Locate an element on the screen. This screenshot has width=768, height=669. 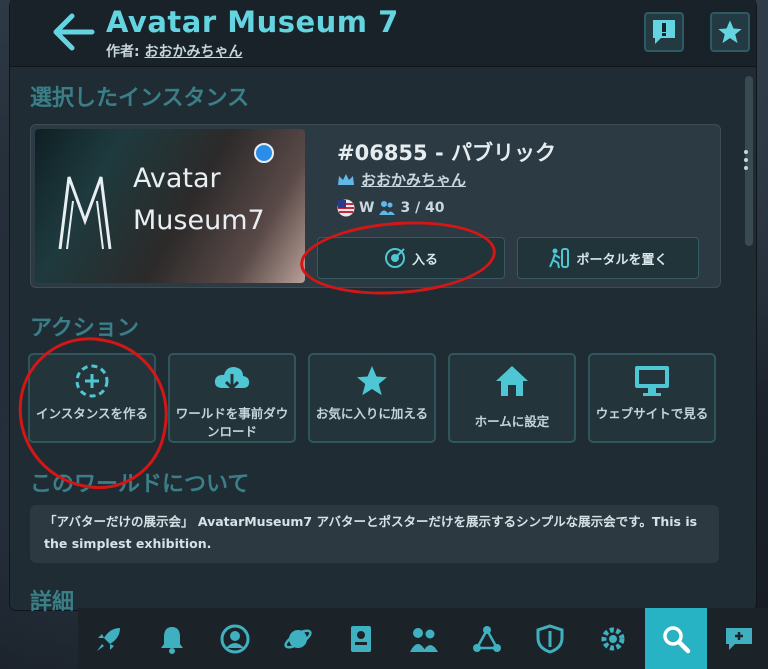
player-count: 3 / 40 is located at coordinates (422, 208).